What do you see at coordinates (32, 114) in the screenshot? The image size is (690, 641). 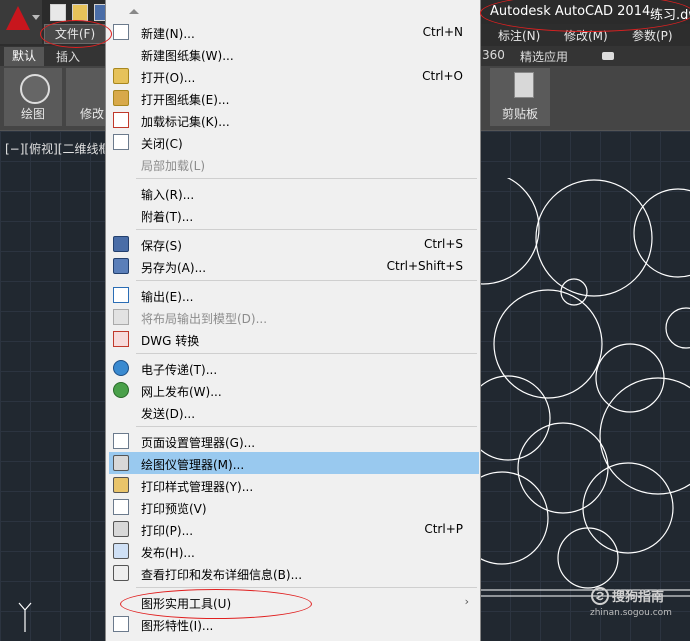 I see `draw-label: 绘图` at bounding box center [32, 114].